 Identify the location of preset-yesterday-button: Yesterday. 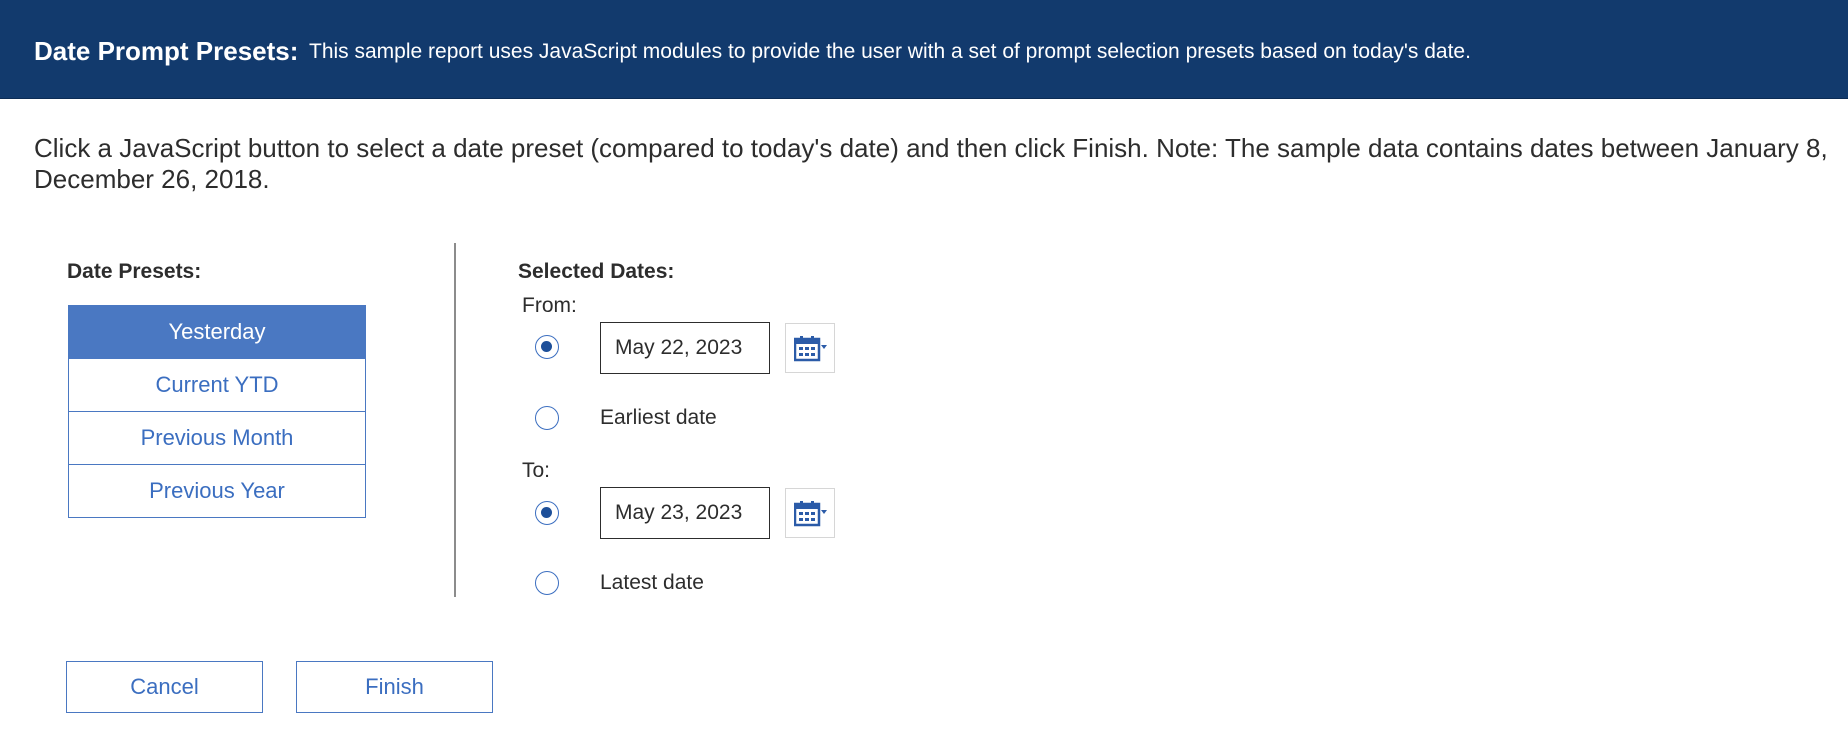
(217, 332).